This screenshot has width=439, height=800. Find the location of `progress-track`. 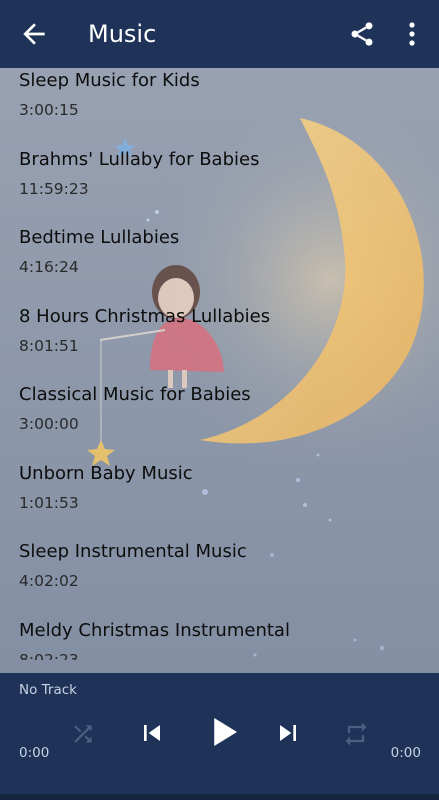

progress-track is located at coordinates (219, 797).